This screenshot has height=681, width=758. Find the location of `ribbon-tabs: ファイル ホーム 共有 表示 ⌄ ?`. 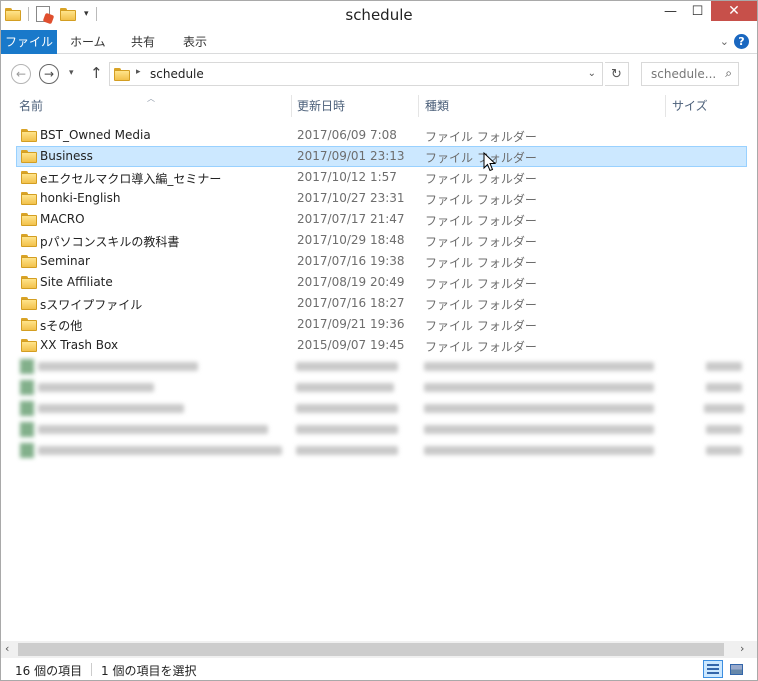

ribbon-tabs: ファイル ホーム 共有 表示 ⌄ ? is located at coordinates (379, 42).